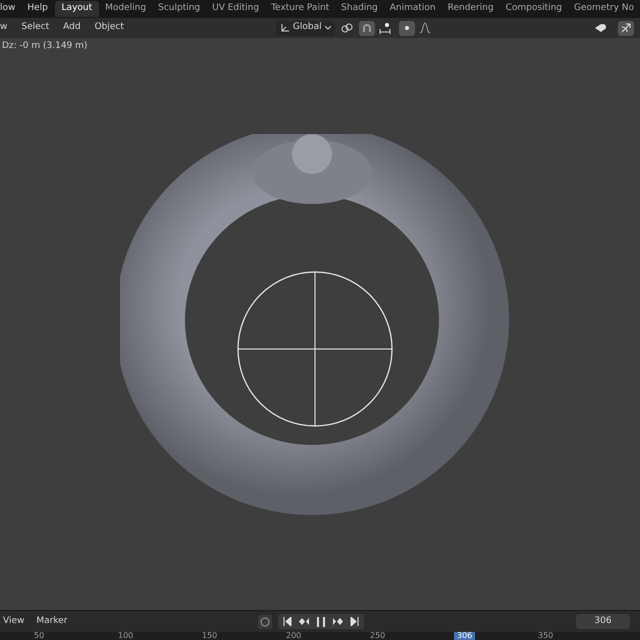 Image resolution: width=640 pixels, height=640 pixels. What do you see at coordinates (7, 28) in the screenshot?
I see `menu-item: w` at bounding box center [7, 28].